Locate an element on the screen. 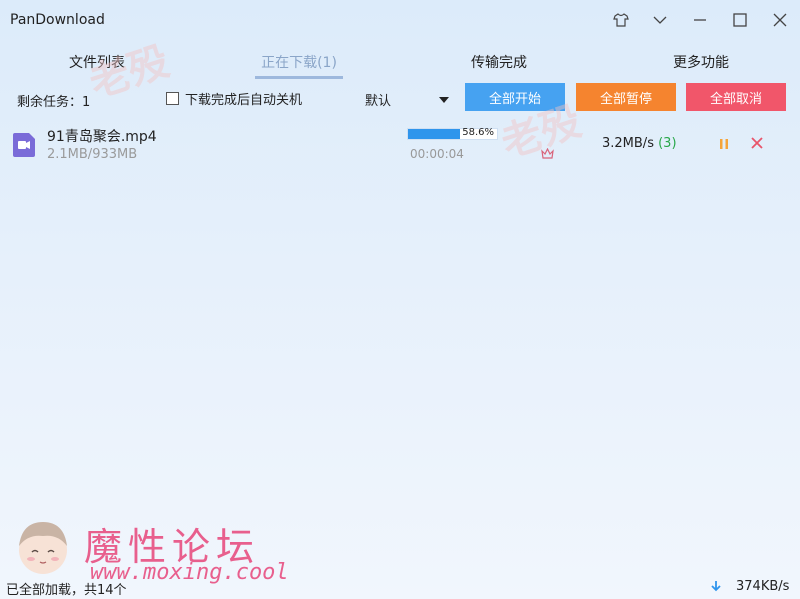 The image size is (800, 599). caret-down-icon is located at coordinates (444, 99).